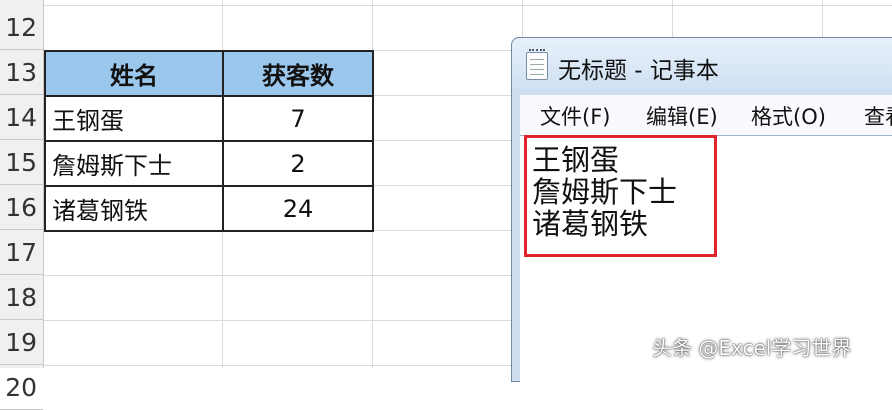  Describe the element at coordinates (537, 64) in the screenshot. I see `notepad-icon` at that location.